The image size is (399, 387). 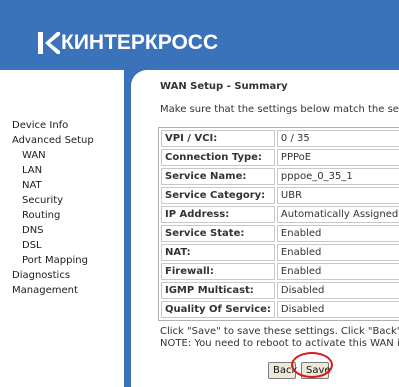 I want to click on table-row: NAT: Enabled, so click(x=280, y=252).